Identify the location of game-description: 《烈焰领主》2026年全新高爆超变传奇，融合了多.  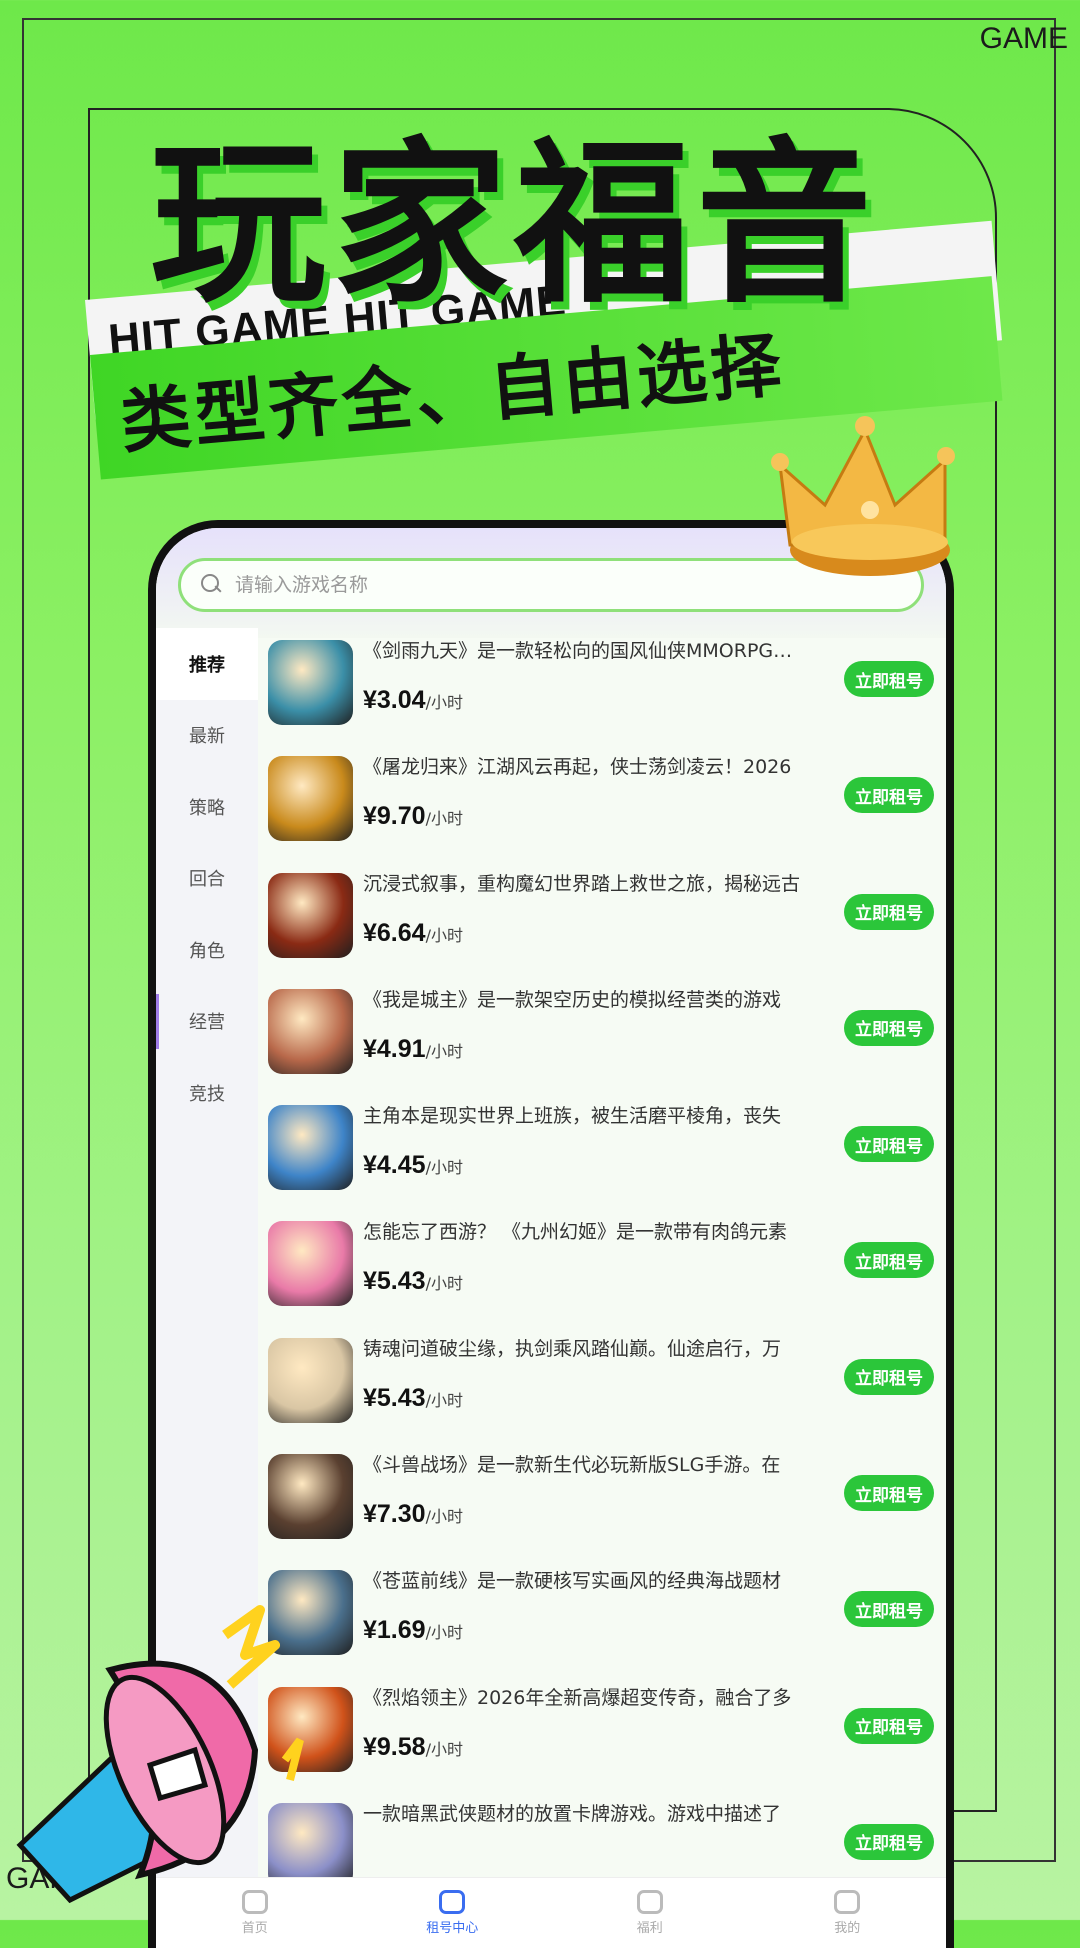
(577, 1697).